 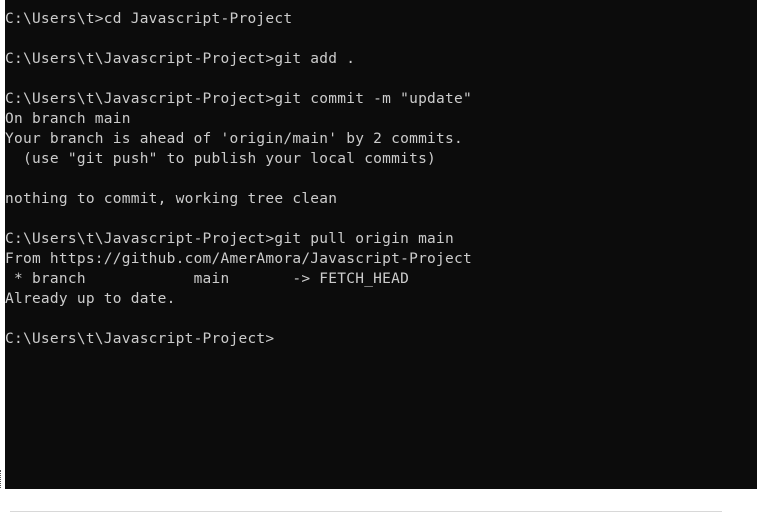 What do you see at coordinates (180, 59) in the screenshot?
I see `terminal-line: C:\Users\t\Javascript-Project>git add .` at bounding box center [180, 59].